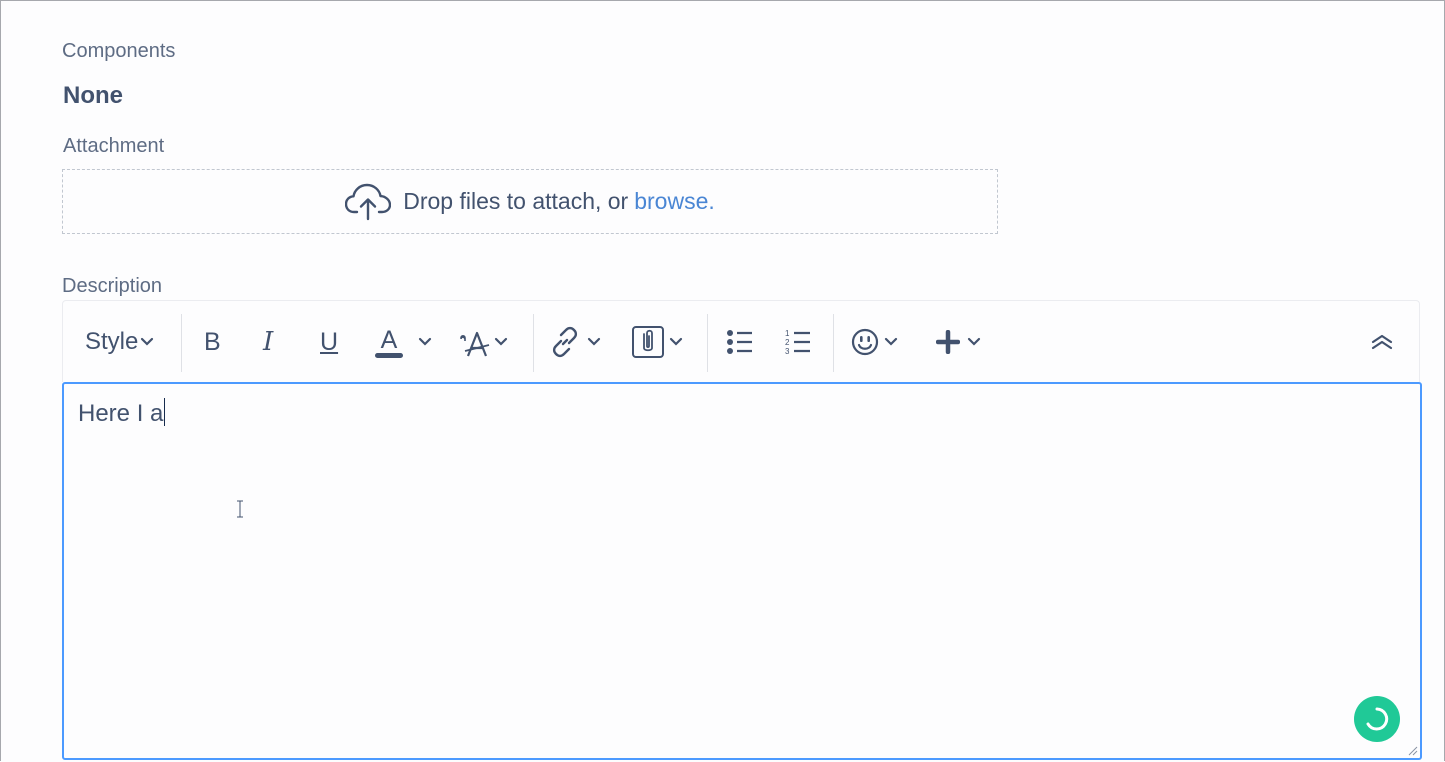 The image size is (1445, 762). I want to click on insert-more-button, so click(958, 342).